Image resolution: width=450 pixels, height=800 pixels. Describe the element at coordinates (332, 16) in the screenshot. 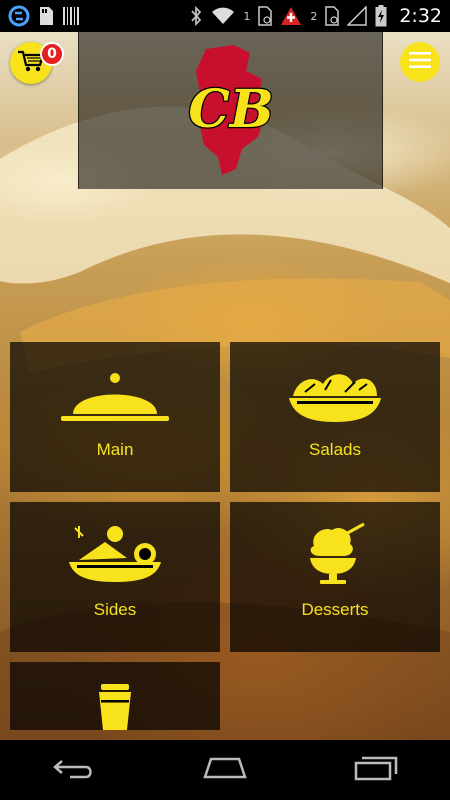

I see `sim2-icon` at that location.